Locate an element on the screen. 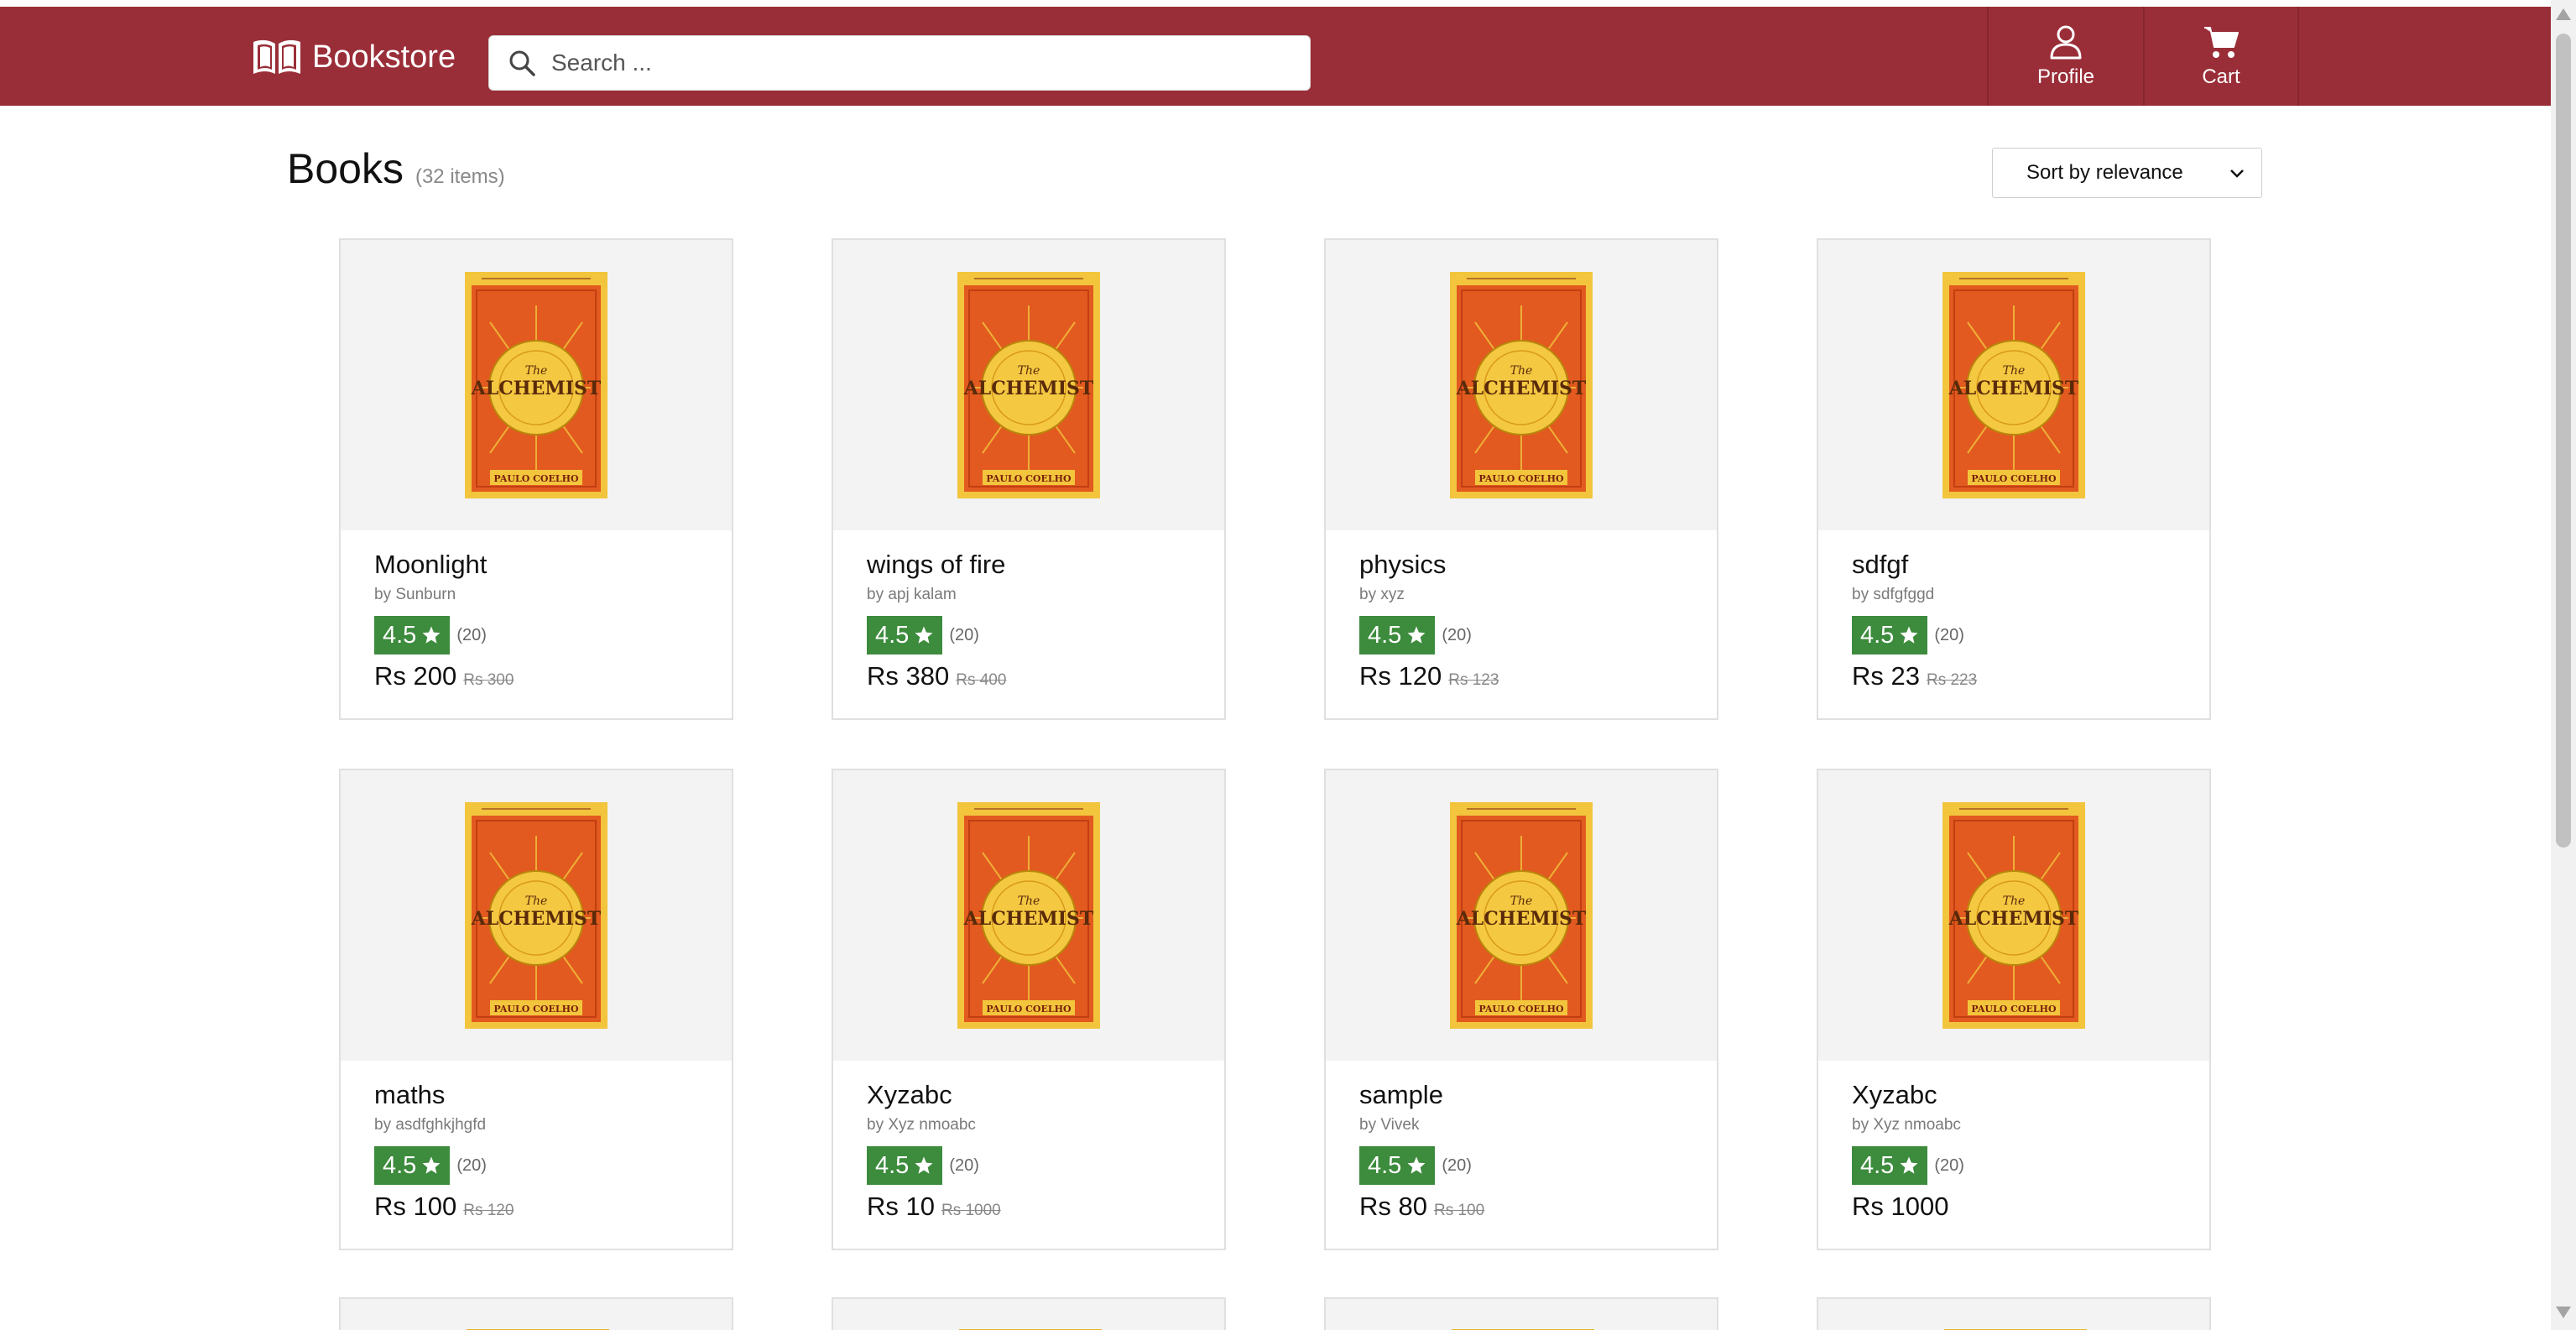 The width and height of the screenshot is (2576, 1330). book-author: by xyz is located at coordinates (1382, 594).